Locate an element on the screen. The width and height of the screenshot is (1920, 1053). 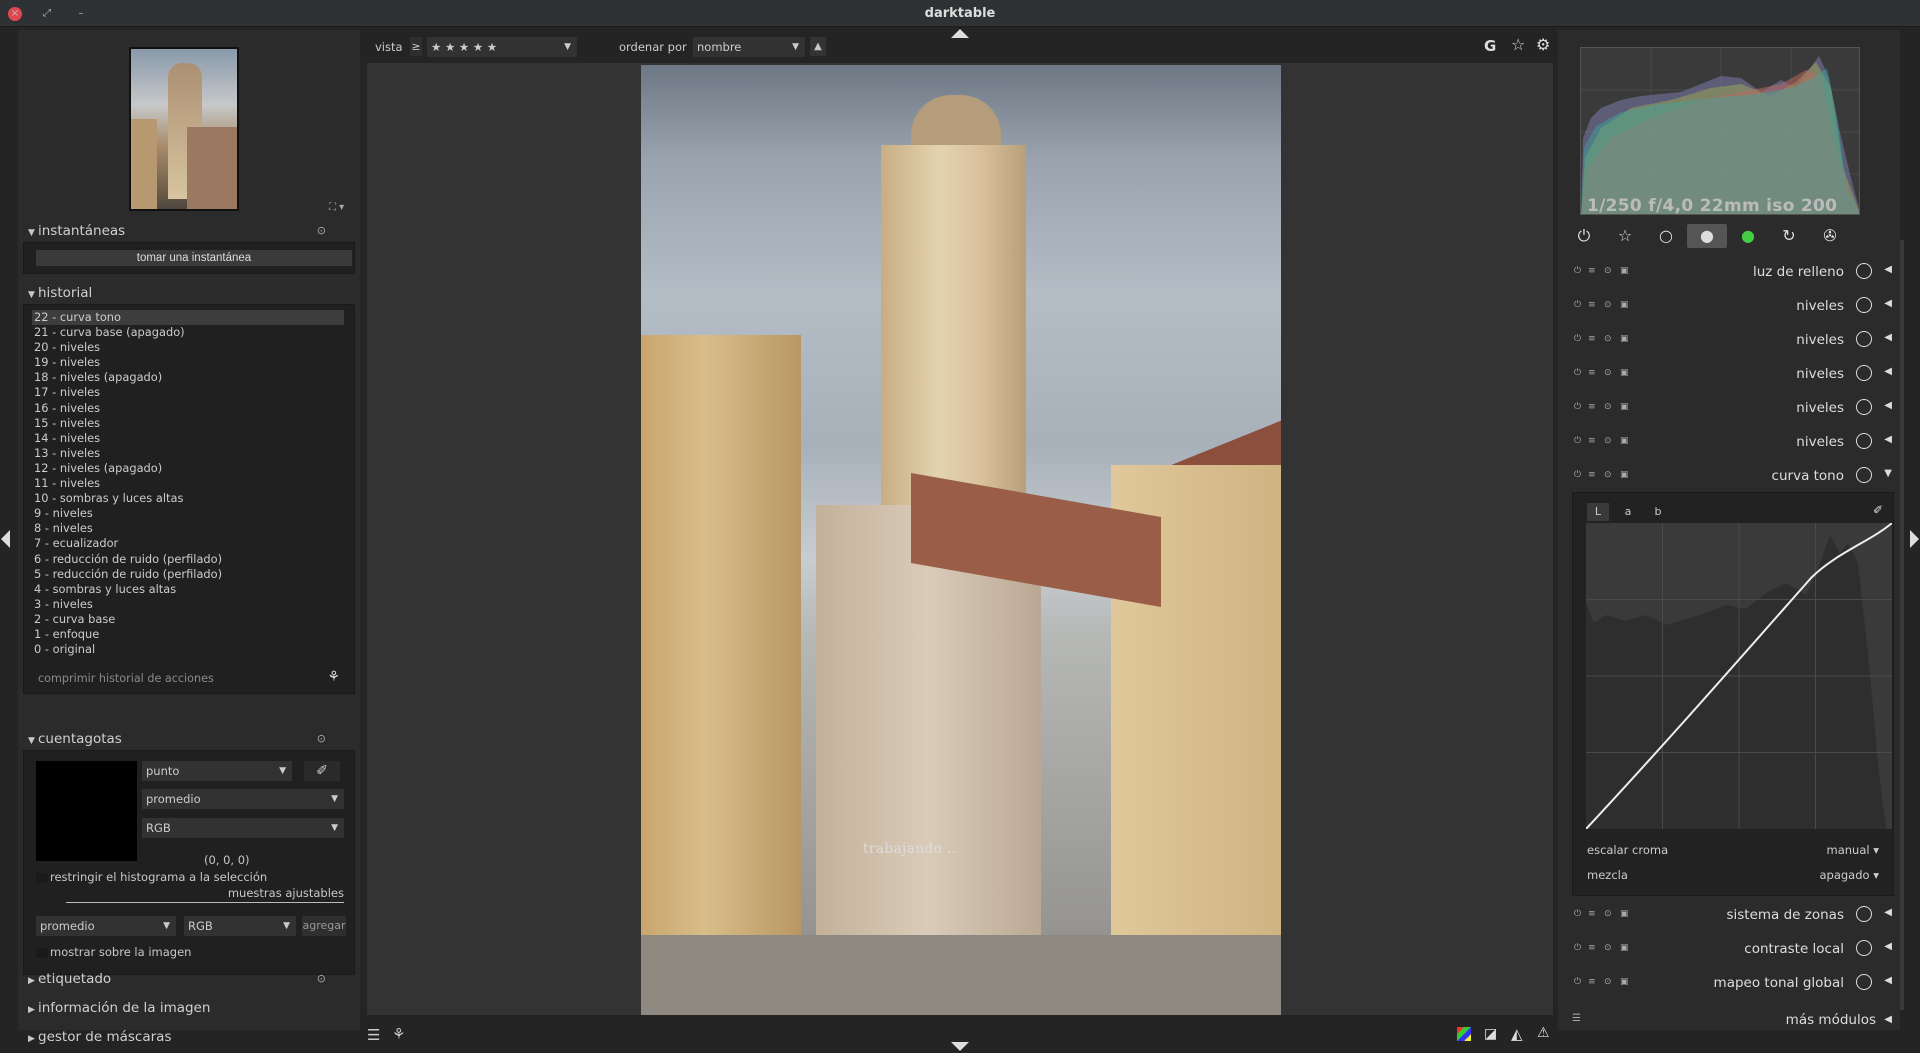
history-item: 20 - niveles is located at coordinates (189, 347).